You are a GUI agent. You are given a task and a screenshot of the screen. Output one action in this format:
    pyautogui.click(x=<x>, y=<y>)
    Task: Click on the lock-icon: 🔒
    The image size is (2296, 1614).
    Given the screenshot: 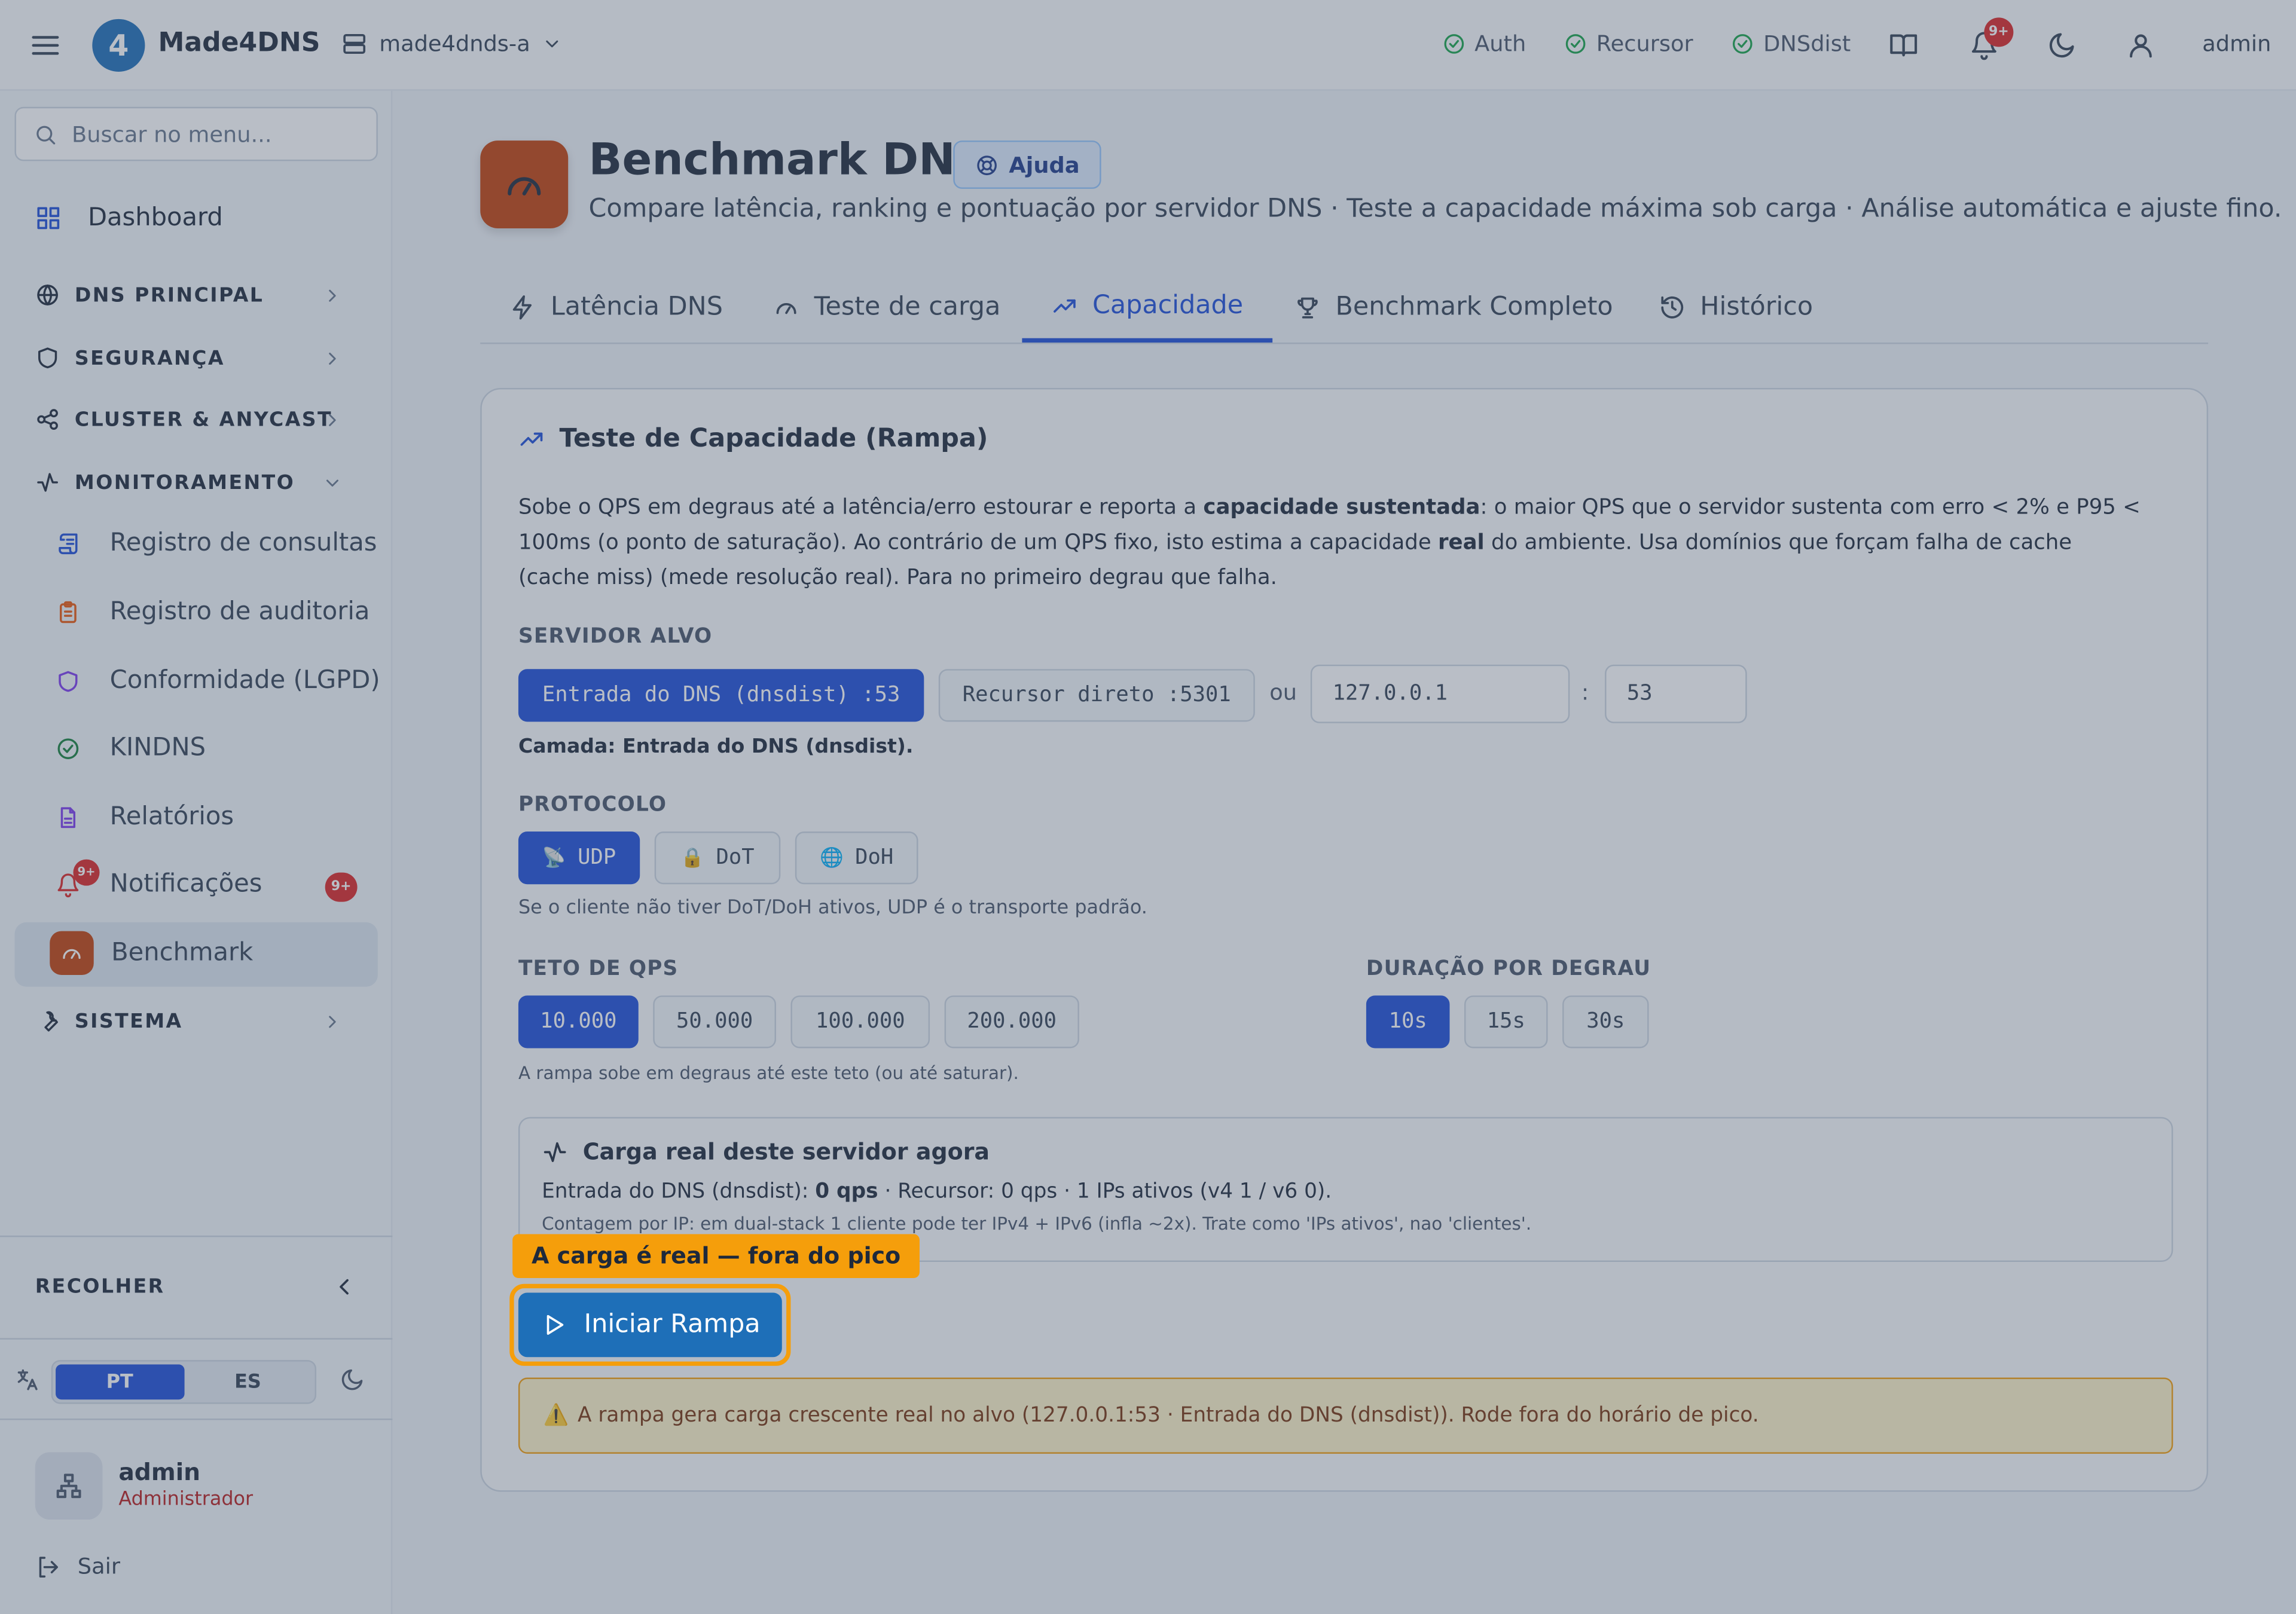 What is the action you would take?
    pyautogui.click(x=692, y=857)
    